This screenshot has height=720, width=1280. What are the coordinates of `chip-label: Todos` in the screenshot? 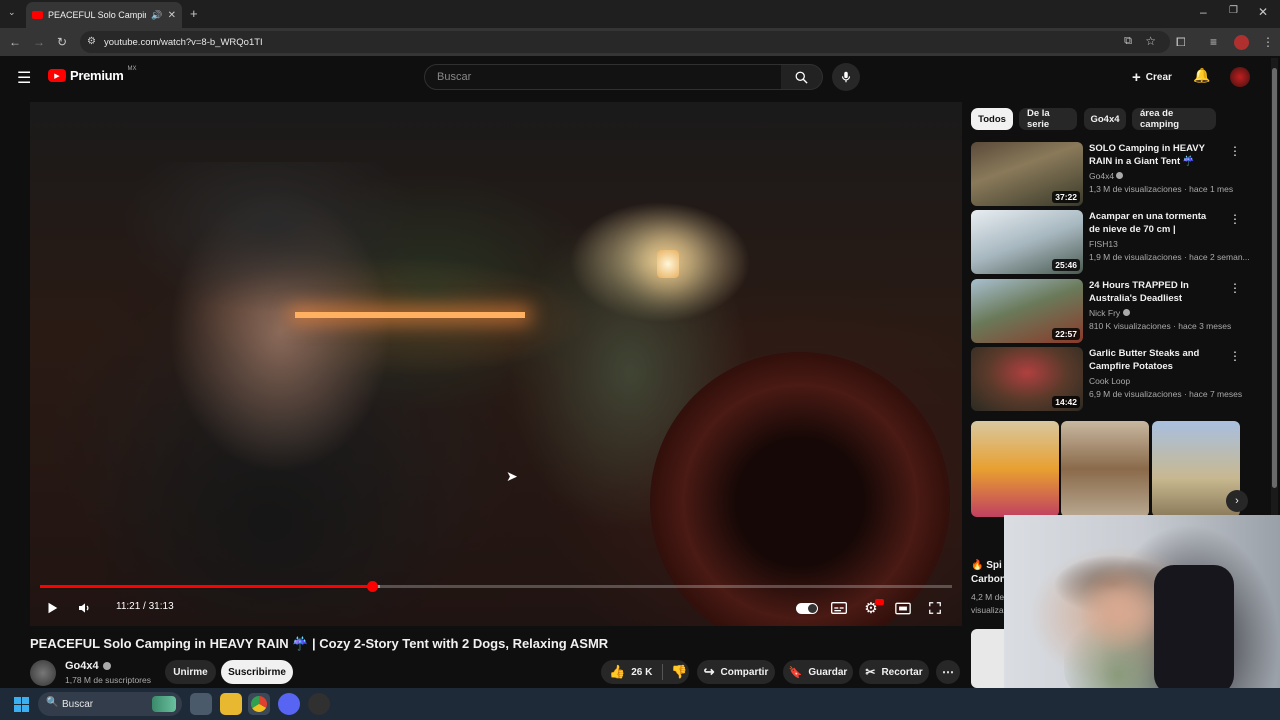 It's located at (992, 119).